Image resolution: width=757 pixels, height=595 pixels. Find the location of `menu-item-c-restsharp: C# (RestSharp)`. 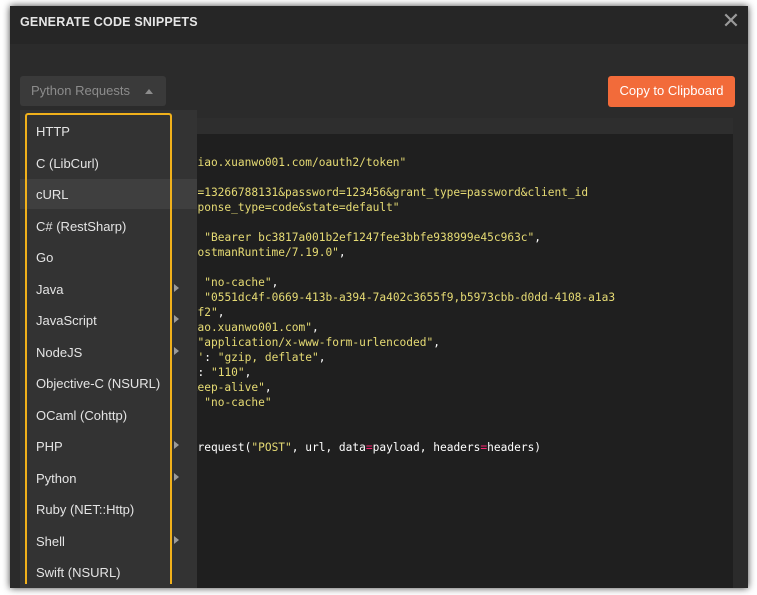

menu-item-c-restsharp: C# (RestSharp) is located at coordinates (108, 226).